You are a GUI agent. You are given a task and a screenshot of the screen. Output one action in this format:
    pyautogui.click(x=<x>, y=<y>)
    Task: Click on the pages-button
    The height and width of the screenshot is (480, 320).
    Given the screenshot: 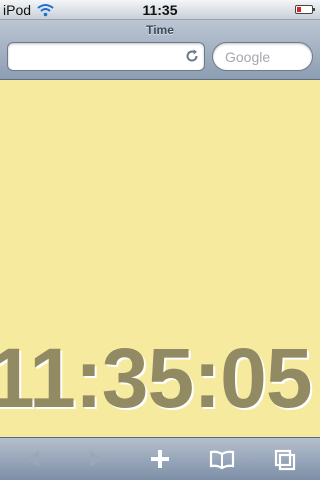 What is the action you would take?
    pyautogui.click(x=285, y=459)
    